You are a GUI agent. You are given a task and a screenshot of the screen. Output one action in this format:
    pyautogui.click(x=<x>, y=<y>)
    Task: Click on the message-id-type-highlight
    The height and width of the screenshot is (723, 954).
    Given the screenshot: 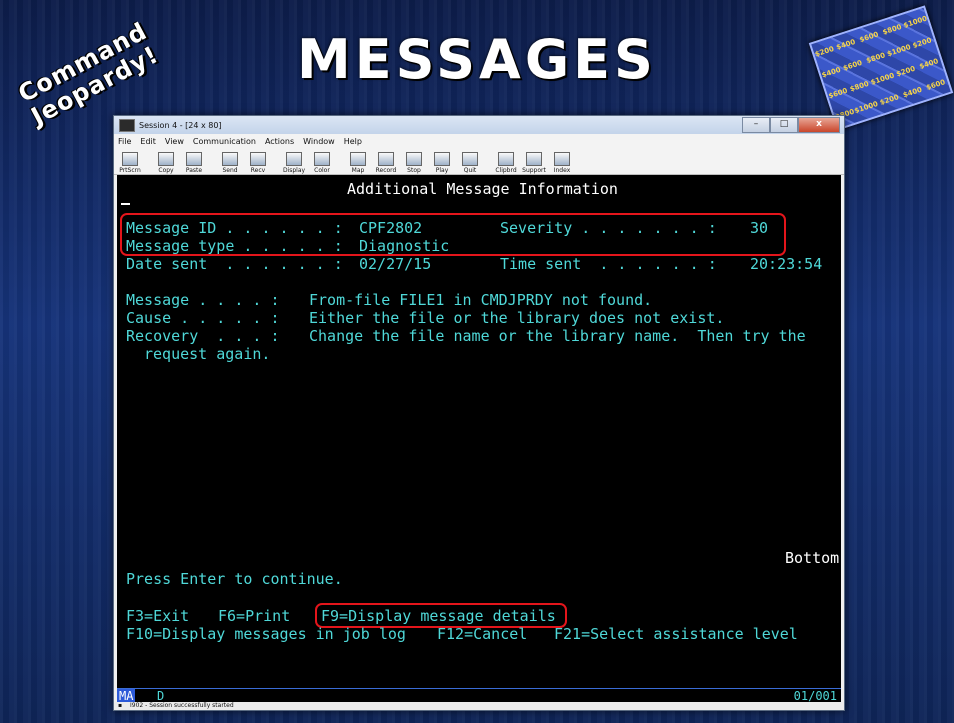 What is the action you would take?
    pyautogui.click(x=453, y=234)
    